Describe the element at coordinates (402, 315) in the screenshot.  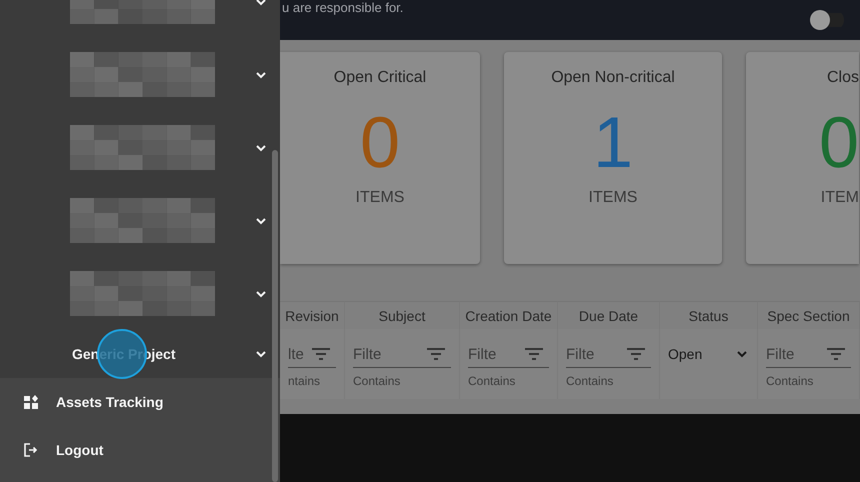
I see `column-header: Subject` at that location.